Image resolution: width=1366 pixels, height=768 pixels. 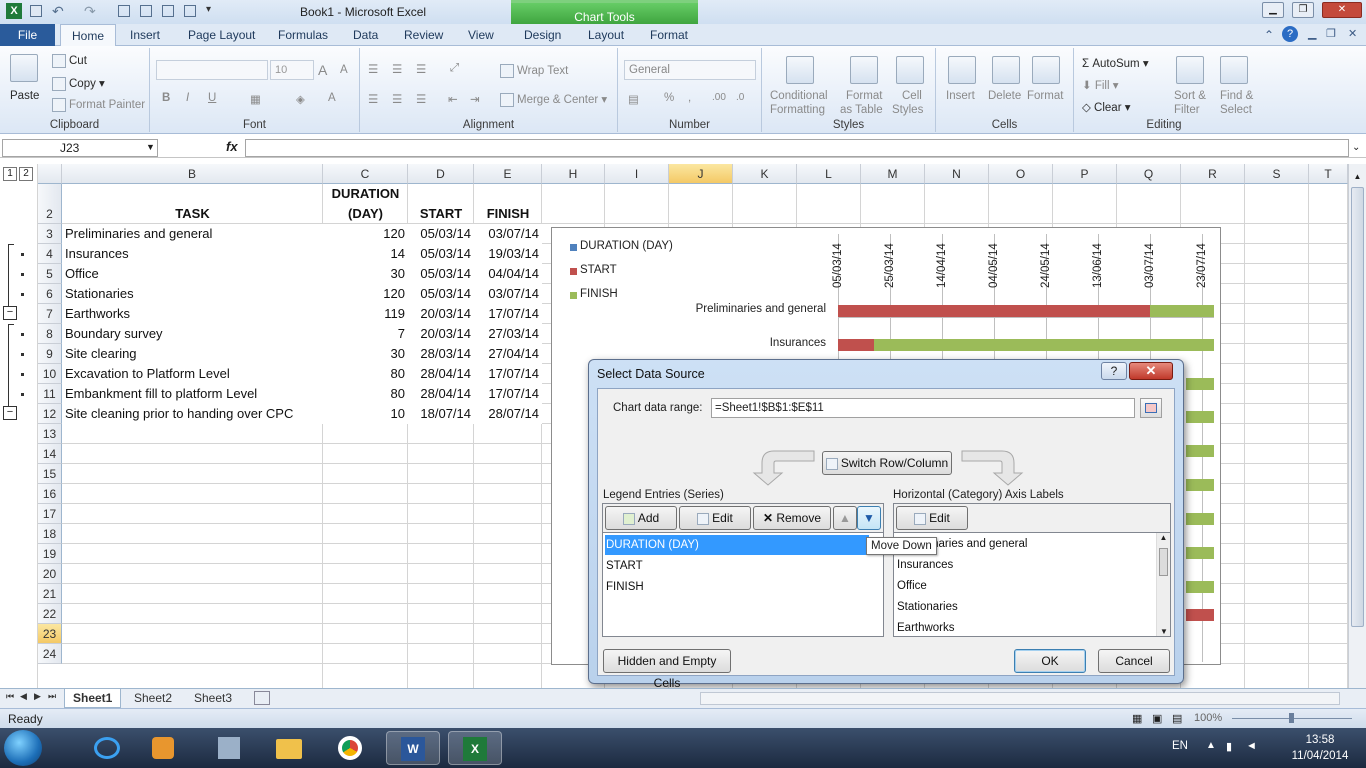 What do you see at coordinates (98, 105) in the screenshot?
I see `format-painter-button: Format Painter` at bounding box center [98, 105].